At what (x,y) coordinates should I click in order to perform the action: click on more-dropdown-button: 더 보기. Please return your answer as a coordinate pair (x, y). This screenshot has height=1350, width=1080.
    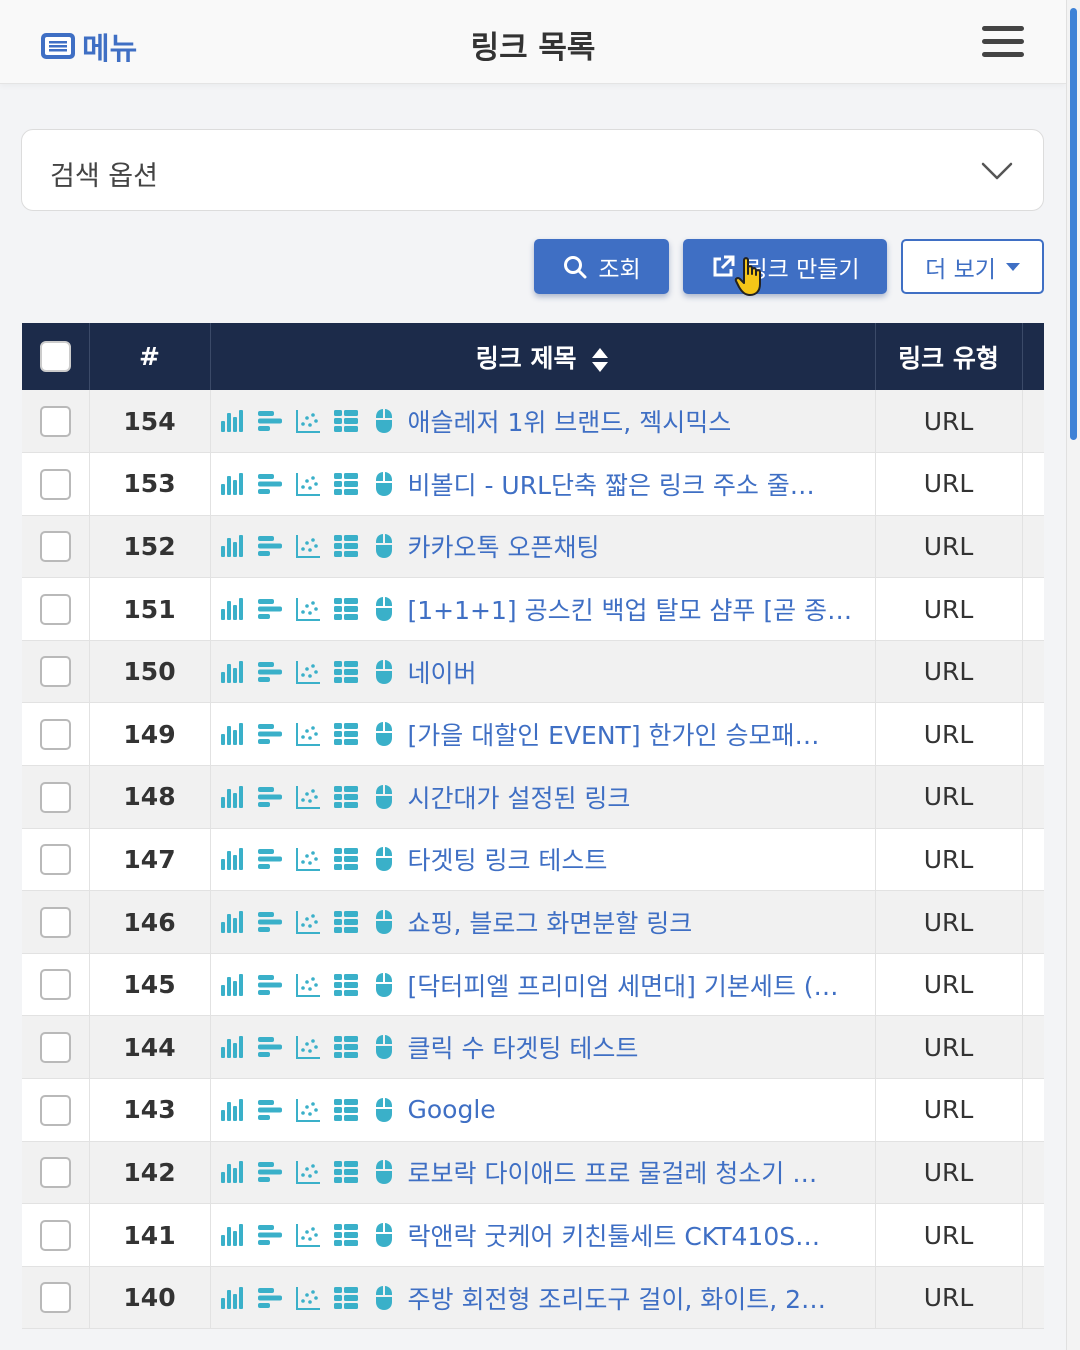
    Looking at the image, I should click on (972, 266).